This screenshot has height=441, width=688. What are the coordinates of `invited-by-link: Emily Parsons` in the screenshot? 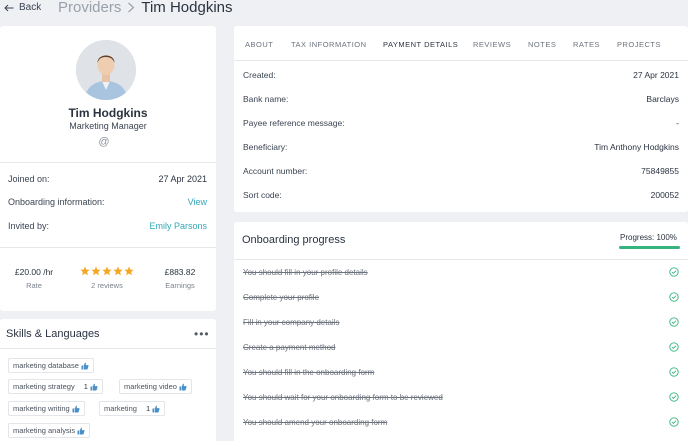 It's located at (178, 226).